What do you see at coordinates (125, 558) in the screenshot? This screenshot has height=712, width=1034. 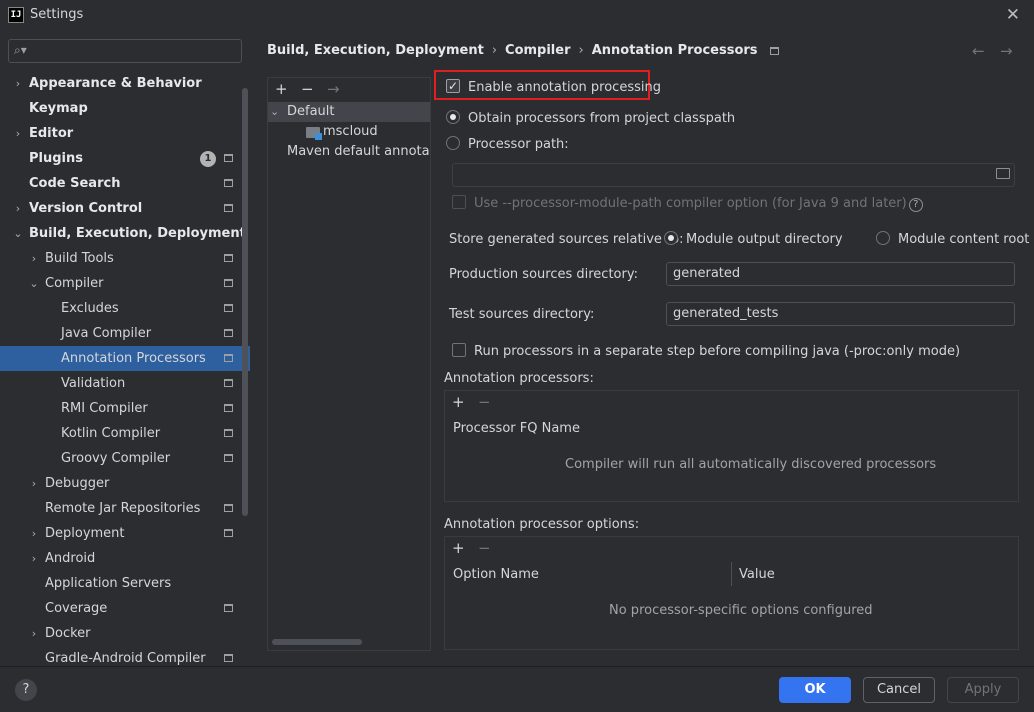 I see `sidebar-item: › Android` at bounding box center [125, 558].